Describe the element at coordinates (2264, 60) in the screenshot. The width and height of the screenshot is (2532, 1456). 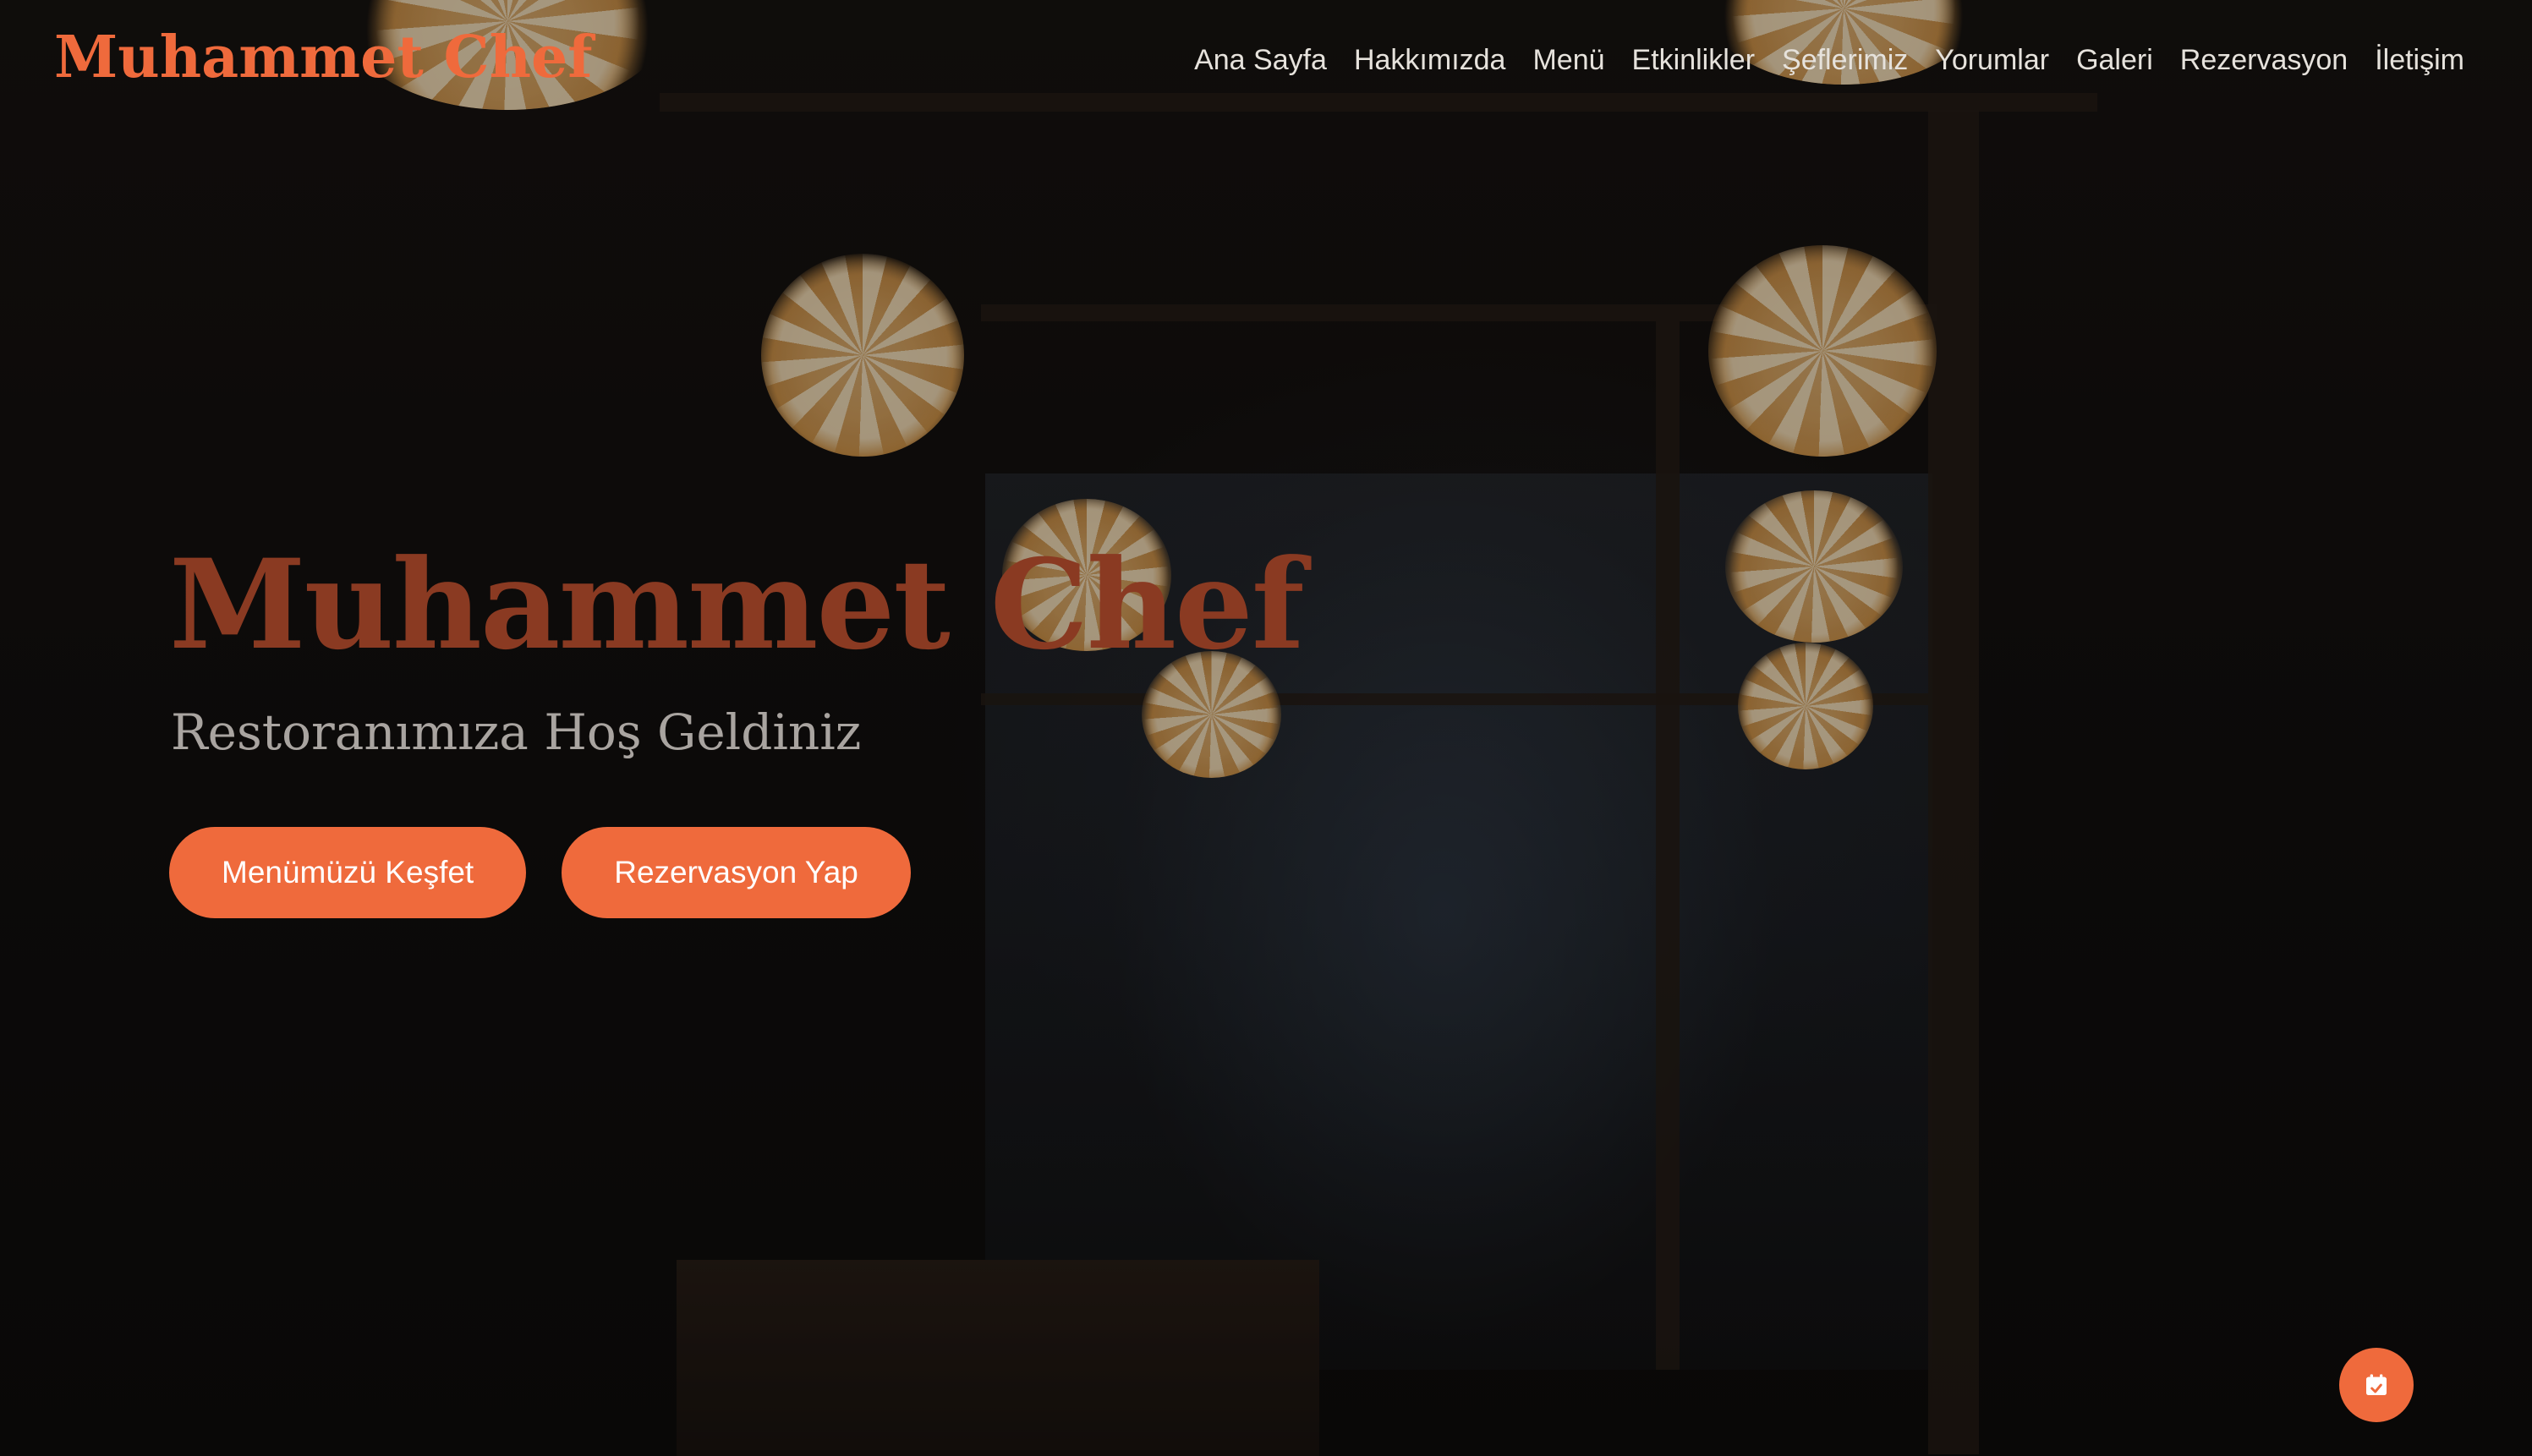
I see `nav-link-reservation: Rezervasyon` at that location.